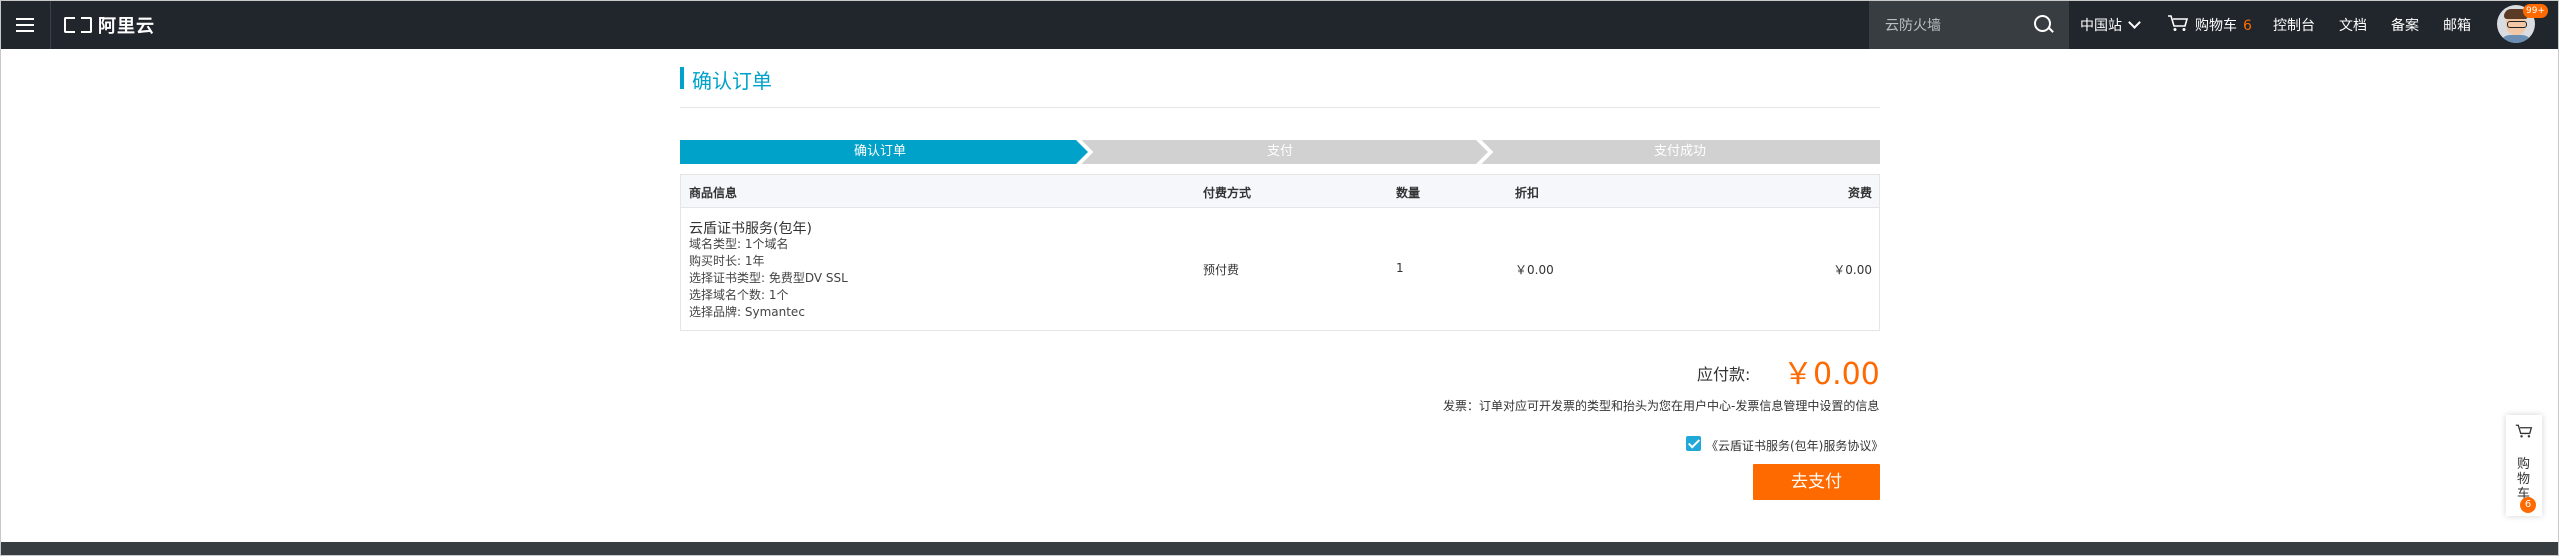 Image resolution: width=2559 pixels, height=556 pixels. I want to click on aliyun-logo: 阿里云, so click(109, 25).